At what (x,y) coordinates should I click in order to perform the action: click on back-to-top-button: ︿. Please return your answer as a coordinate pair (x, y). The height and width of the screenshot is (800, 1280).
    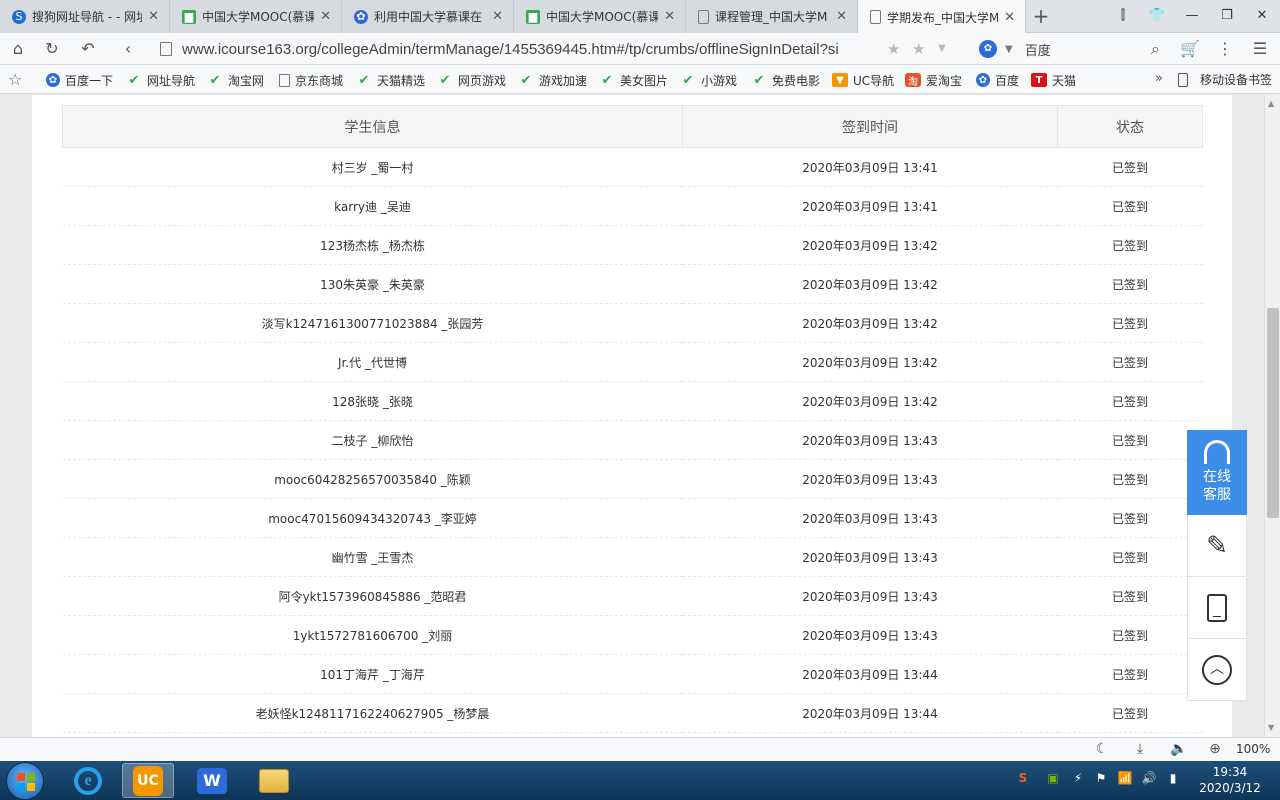
    Looking at the image, I should click on (1217, 670).